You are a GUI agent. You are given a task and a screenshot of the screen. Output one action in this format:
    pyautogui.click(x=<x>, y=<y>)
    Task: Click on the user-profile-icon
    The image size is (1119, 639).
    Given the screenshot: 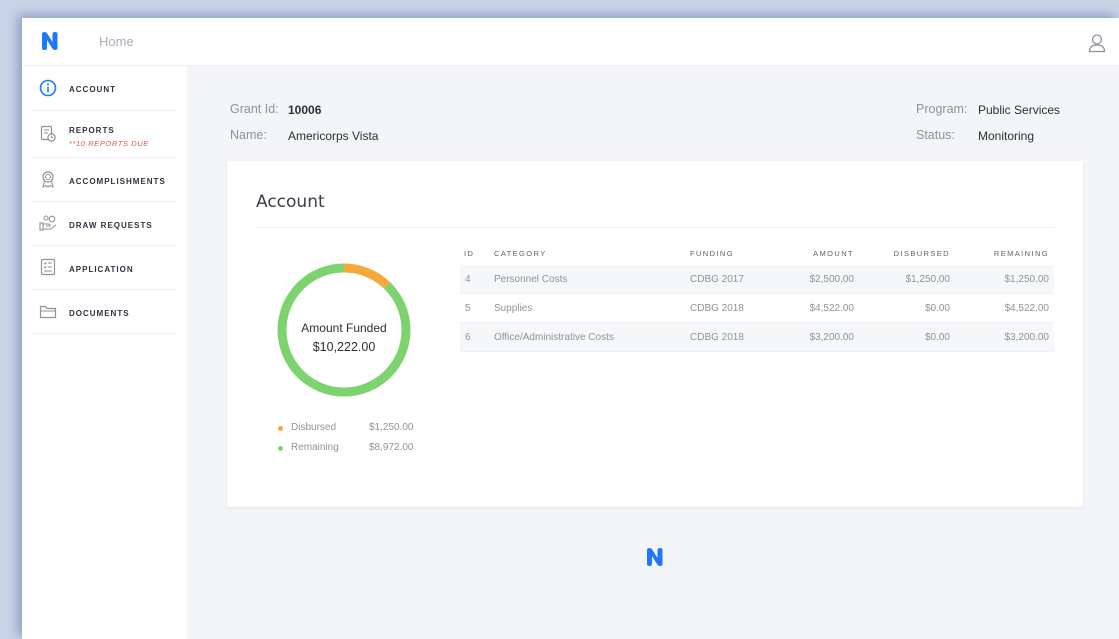 What is the action you would take?
    pyautogui.click(x=1097, y=43)
    